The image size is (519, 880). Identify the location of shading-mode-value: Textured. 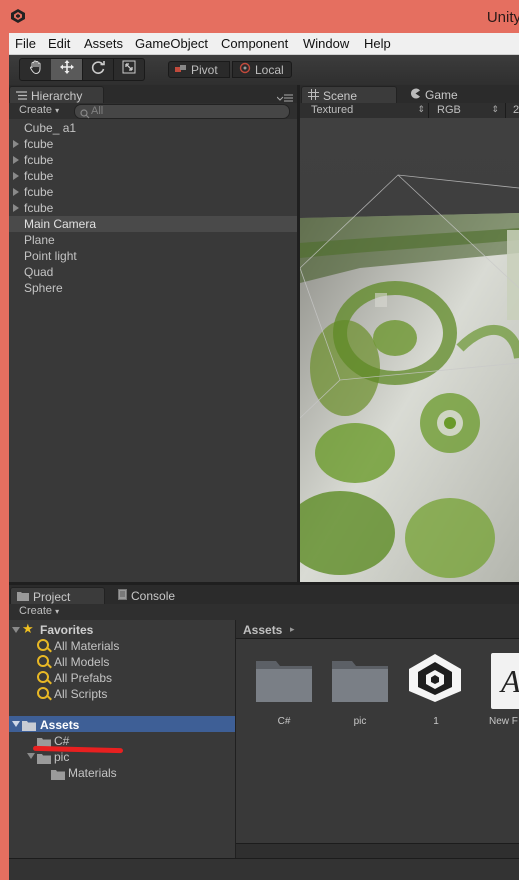
(332, 110).